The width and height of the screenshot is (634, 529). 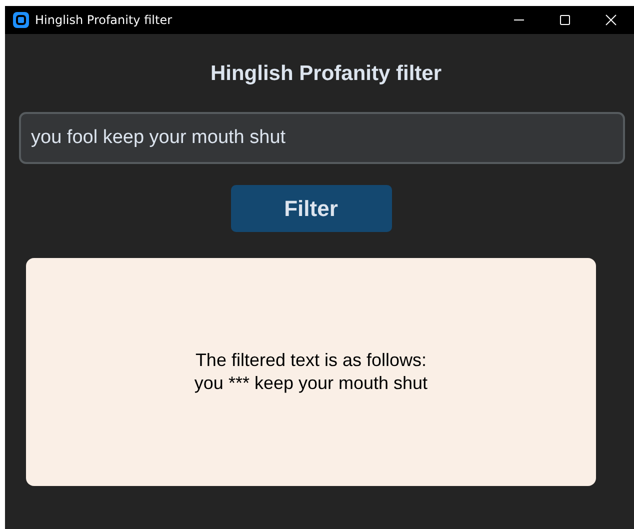 What do you see at coordinates (322, 138) in the screenshot?
I see `text-input-field: you fool keep your mouth shut` at bounding box center [322, 138].